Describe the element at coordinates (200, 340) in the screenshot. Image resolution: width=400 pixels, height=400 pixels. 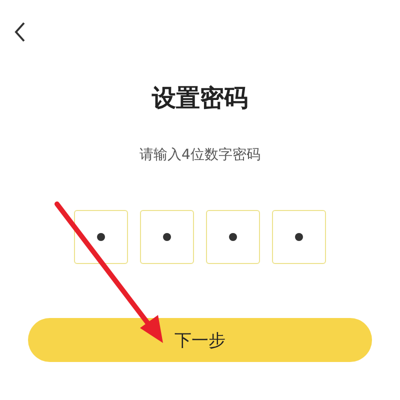
I see `next-button: 下一步` at that location.